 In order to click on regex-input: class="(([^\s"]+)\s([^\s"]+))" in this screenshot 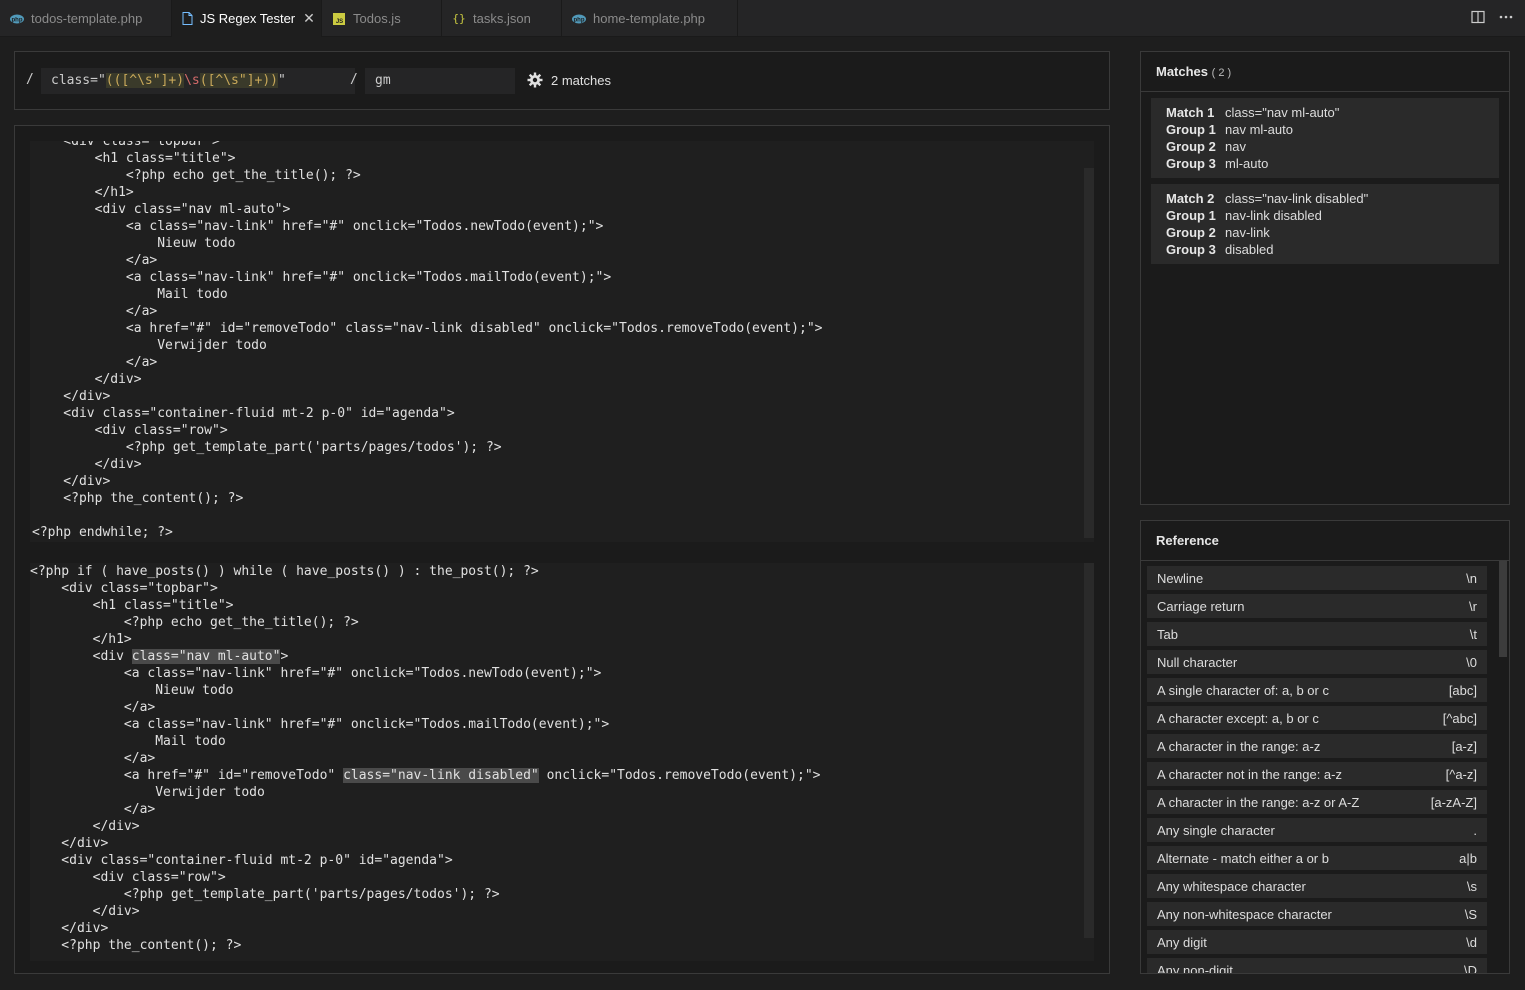, I will do `click(198, 81)`.